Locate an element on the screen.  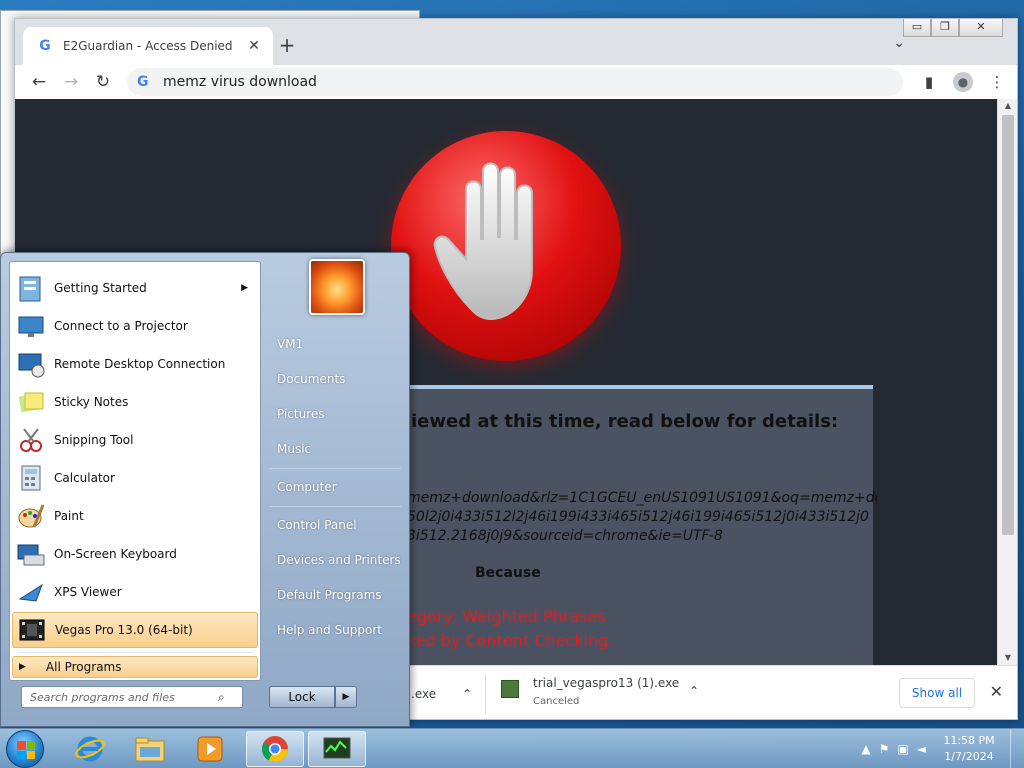
volume-muted-icon: ◄ is located at coordinates (921, 749).